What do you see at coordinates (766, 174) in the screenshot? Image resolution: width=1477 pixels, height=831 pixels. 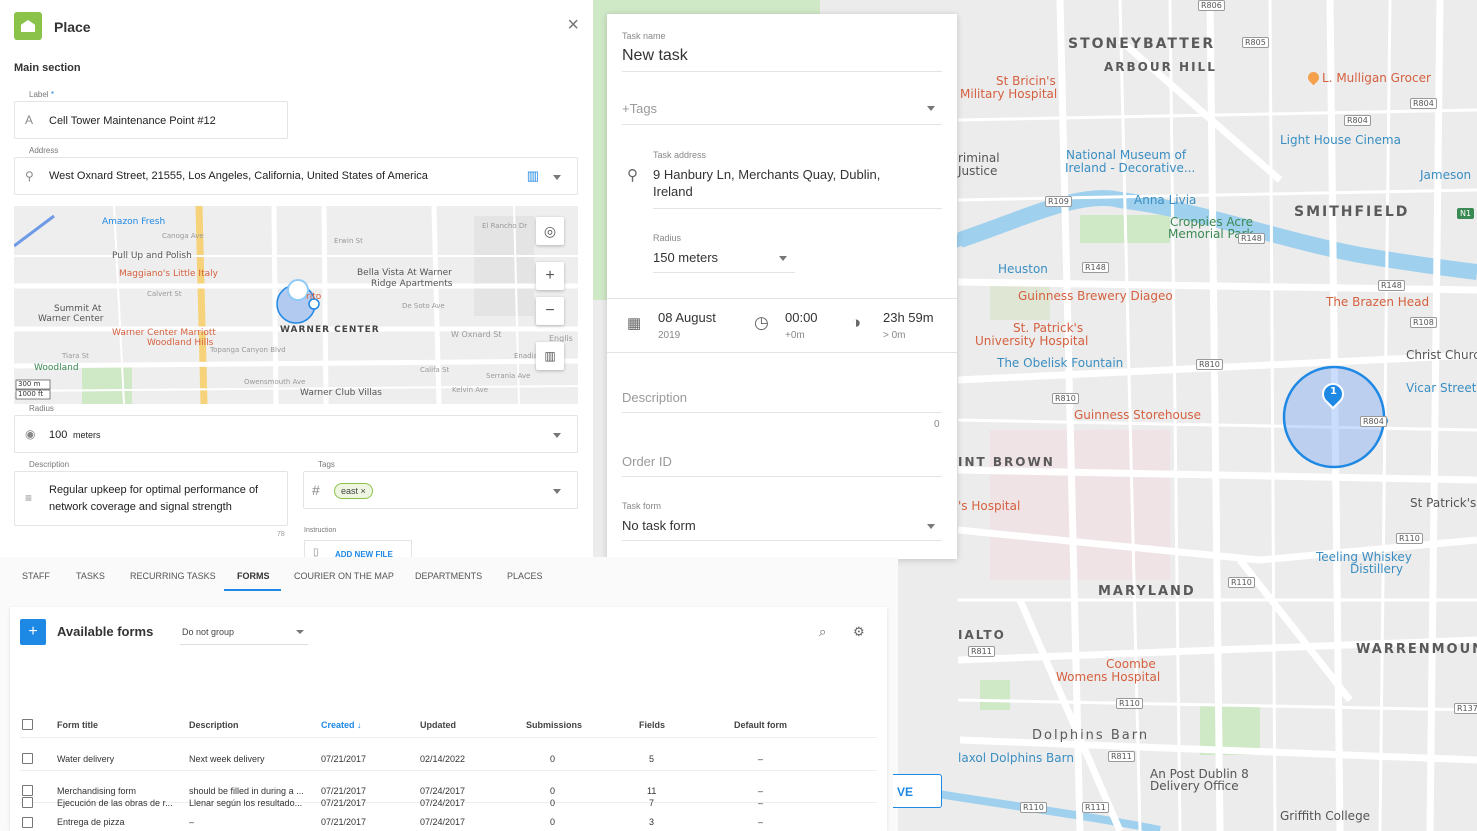 I see `task-address-line1: 9 Hanbury Ln, Merchants Quay, Dublin,` at bounding box center [766, 174].